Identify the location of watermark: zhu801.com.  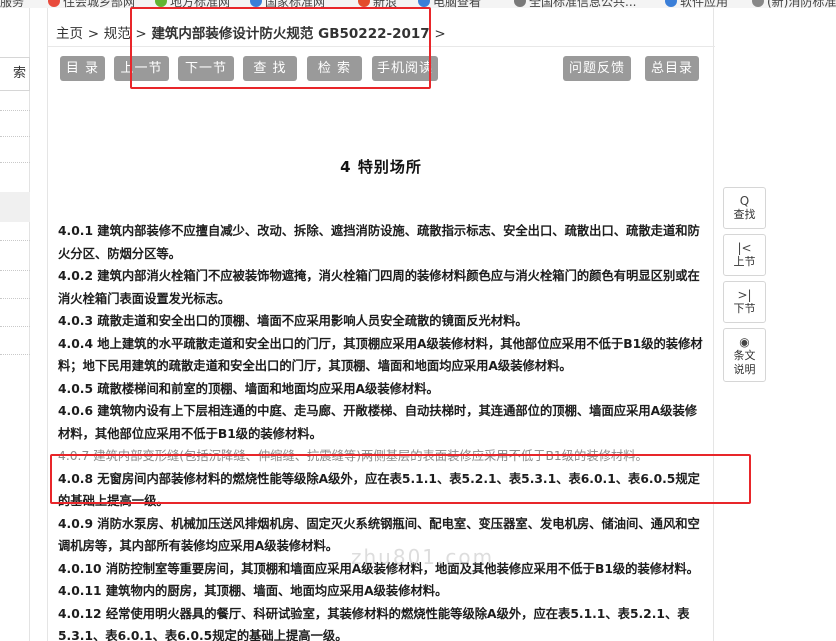
(423, 557).